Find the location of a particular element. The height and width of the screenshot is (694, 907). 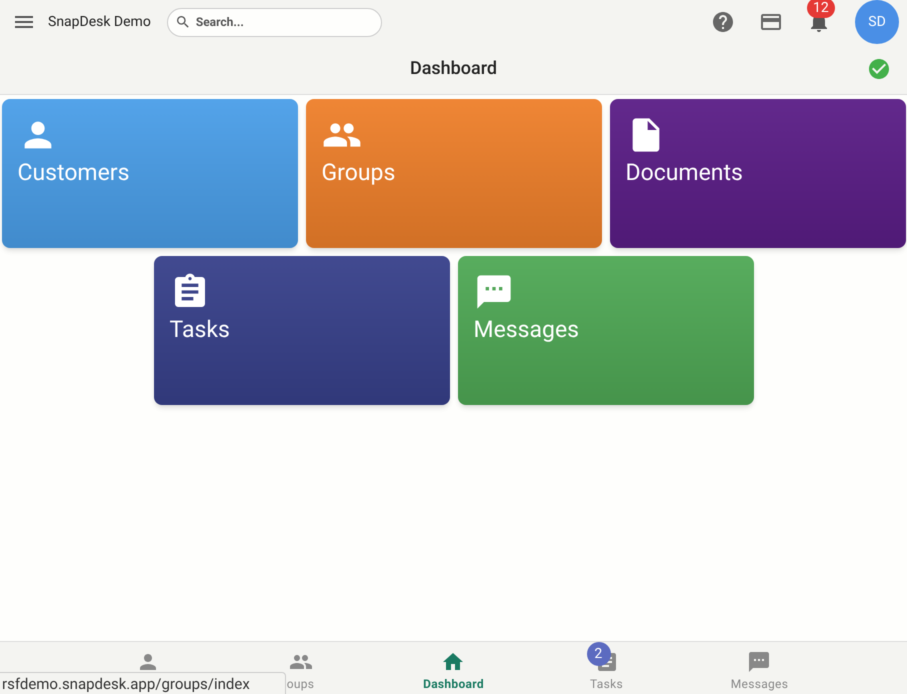

nav-tab: oups is located at coordinates (300, 667).